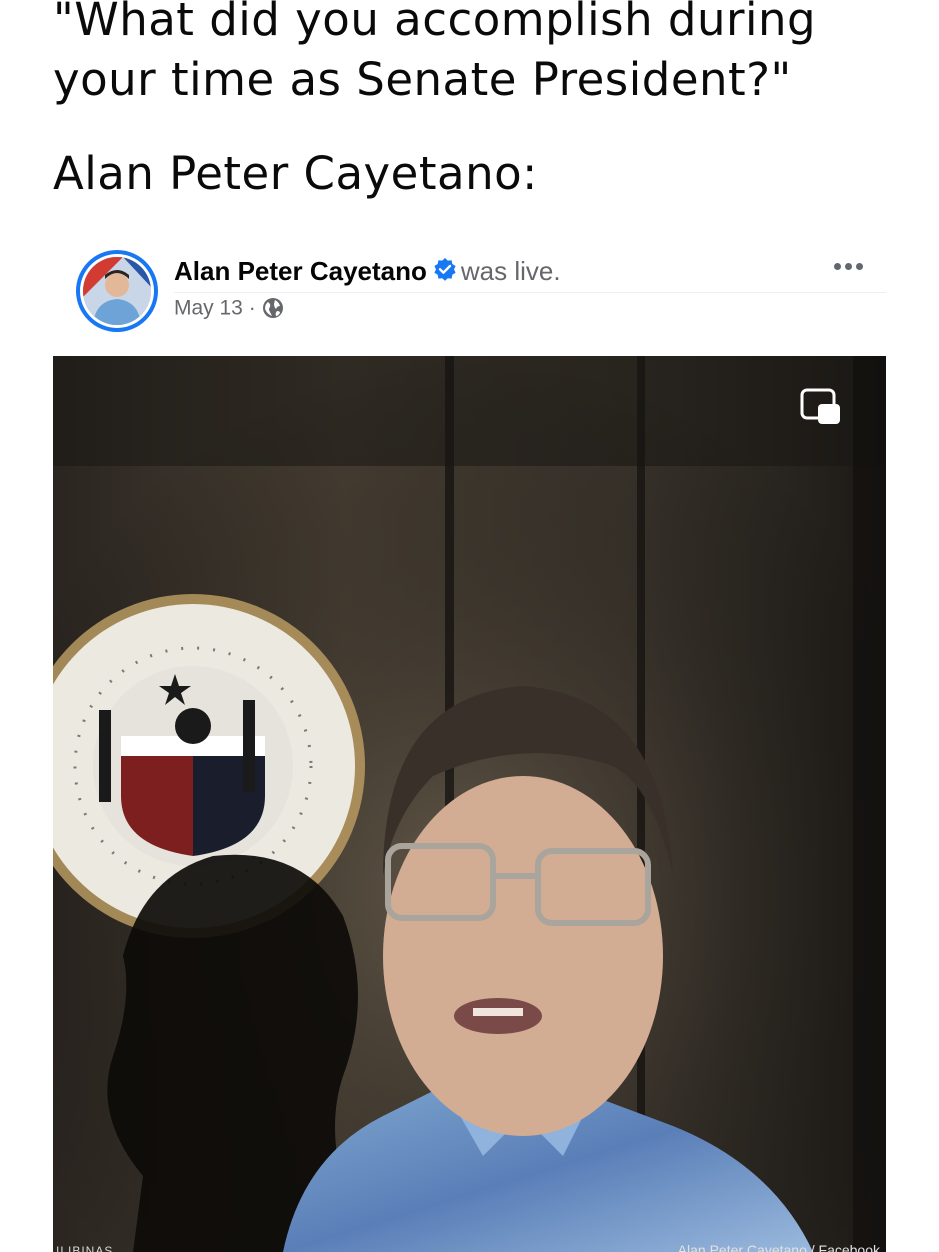  What do you see at coordinates (445, 271) in the screenshot?
I see `verified-badge-icon` at bounding box center [445, 271].